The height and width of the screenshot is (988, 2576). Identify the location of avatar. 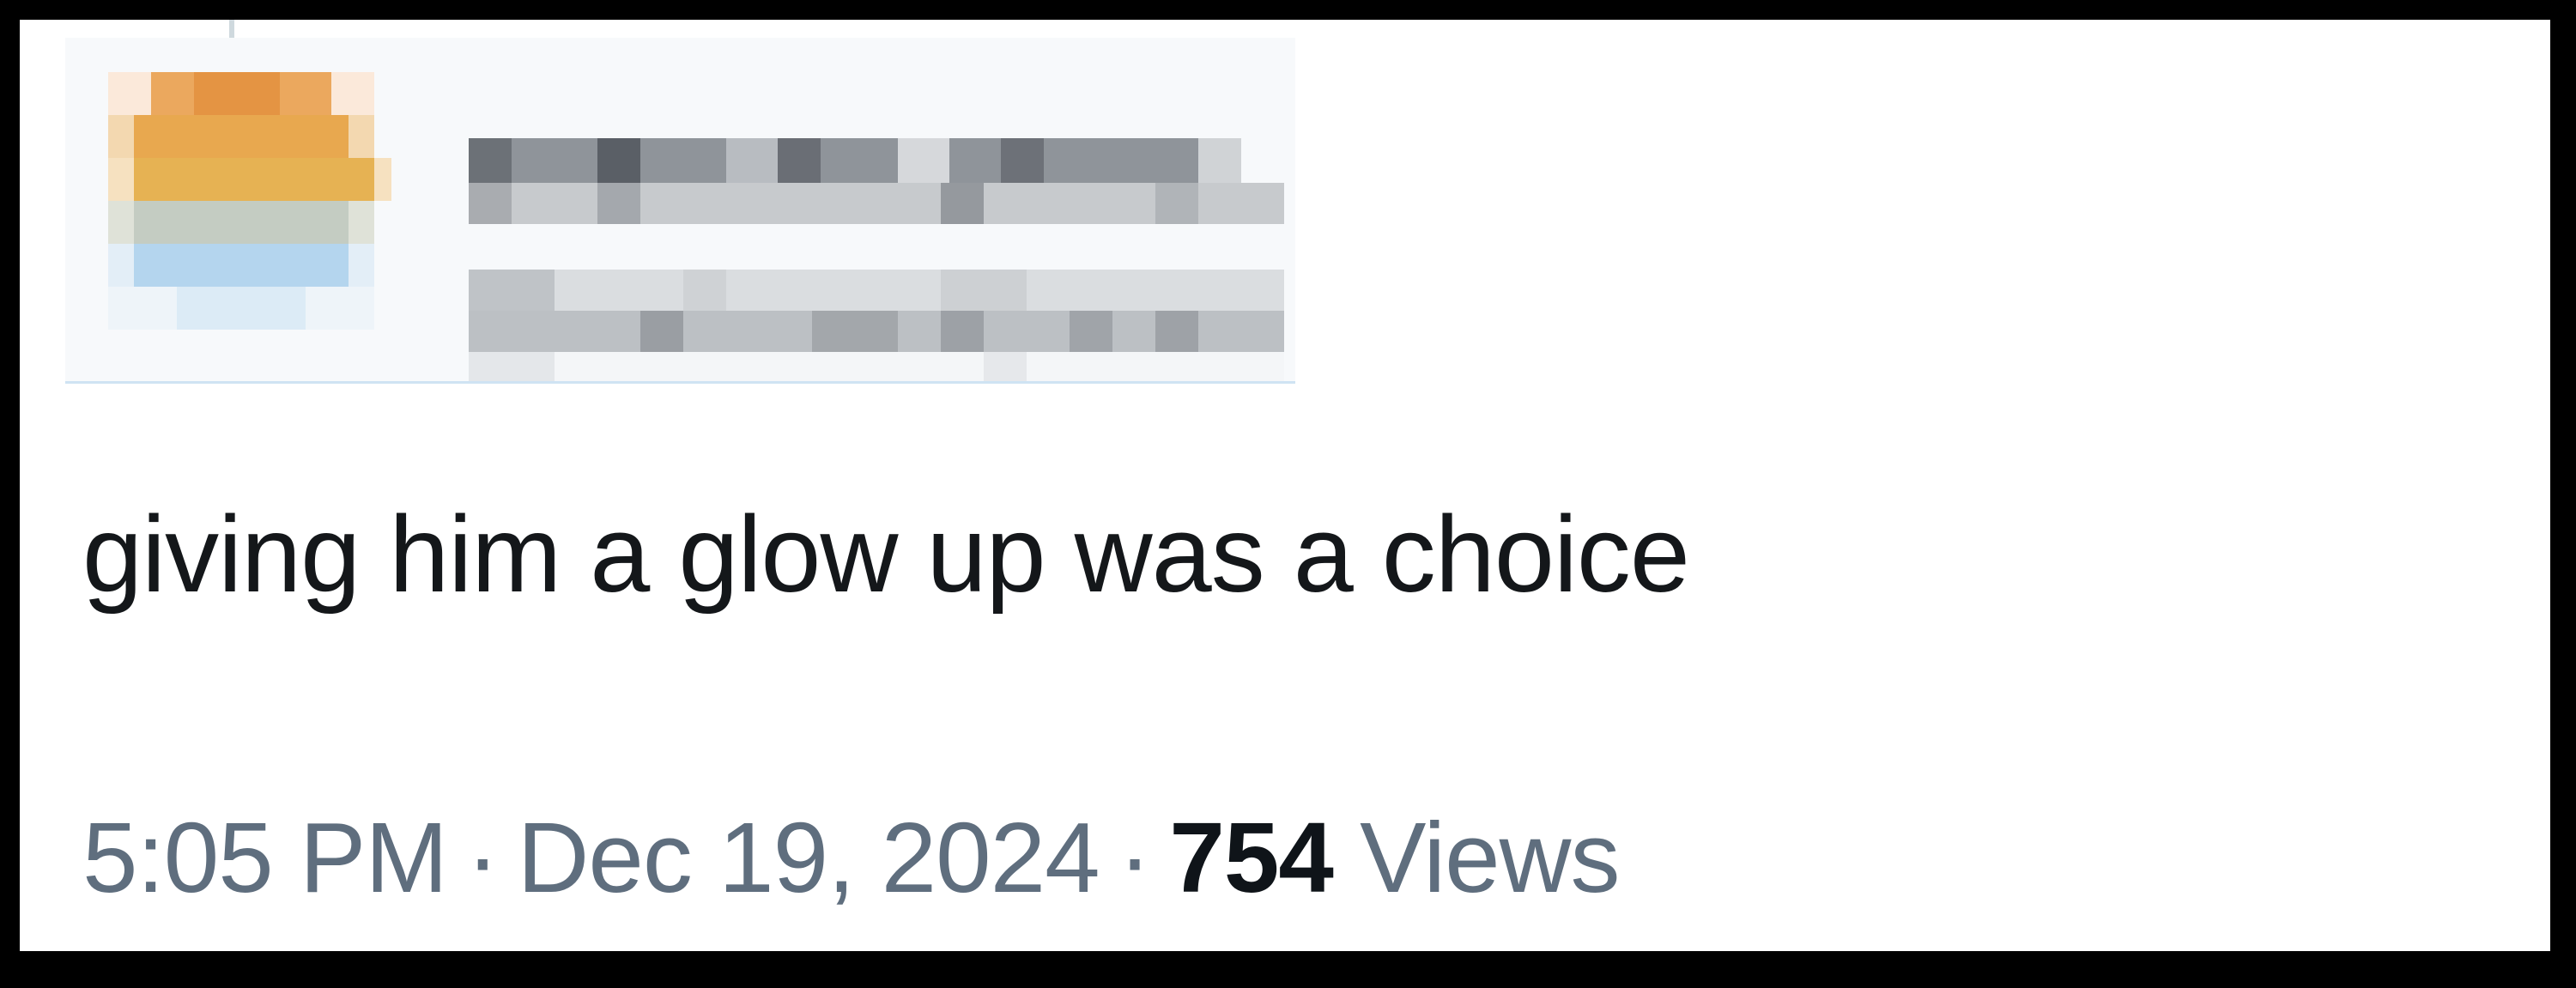
(249, 201).